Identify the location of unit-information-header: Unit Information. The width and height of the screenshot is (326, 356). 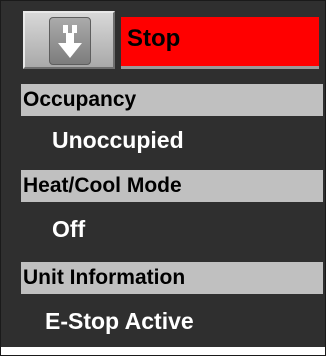
(172, 278).